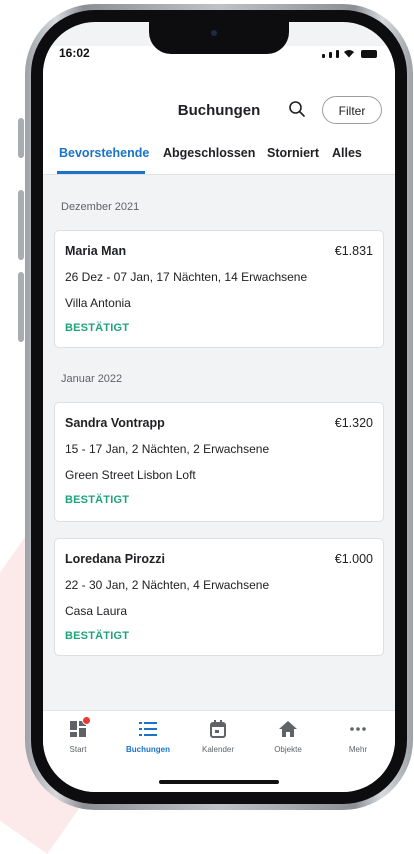  Describe the element at coordinates (104, 153) in the screenshot. I see `tab-bevorstehende: Bevorstehende` at that location.